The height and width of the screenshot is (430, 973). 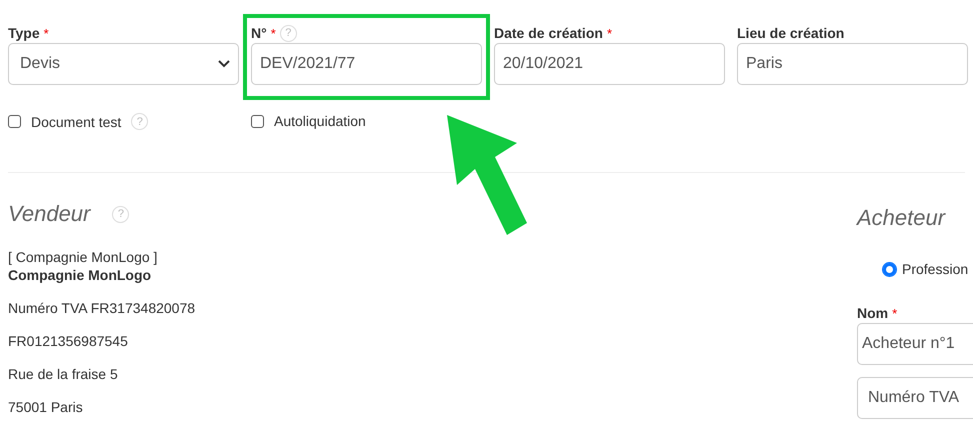 What do you see at coordinates (63, 374) in the screenshot?
I see `seller-detail: Rue de la fraise 5` at bounding box center [63, 374].